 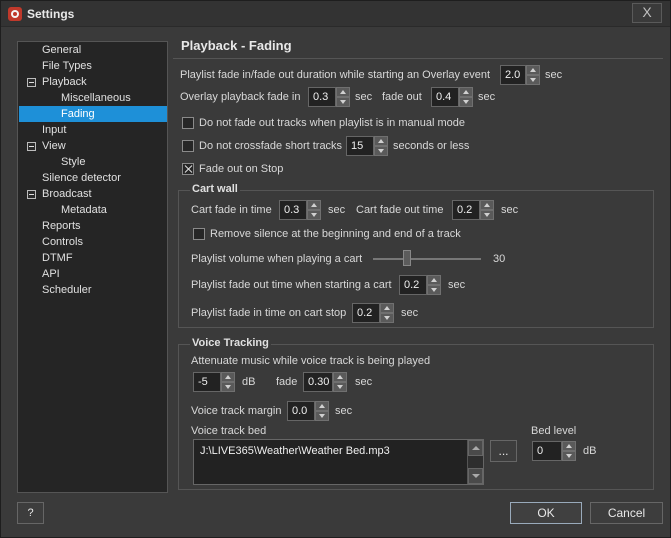 What do you see at coordinates (554, 431) in the screenshot?
I see `bed-level-label: Bed level` at bounding box center [554, 431].